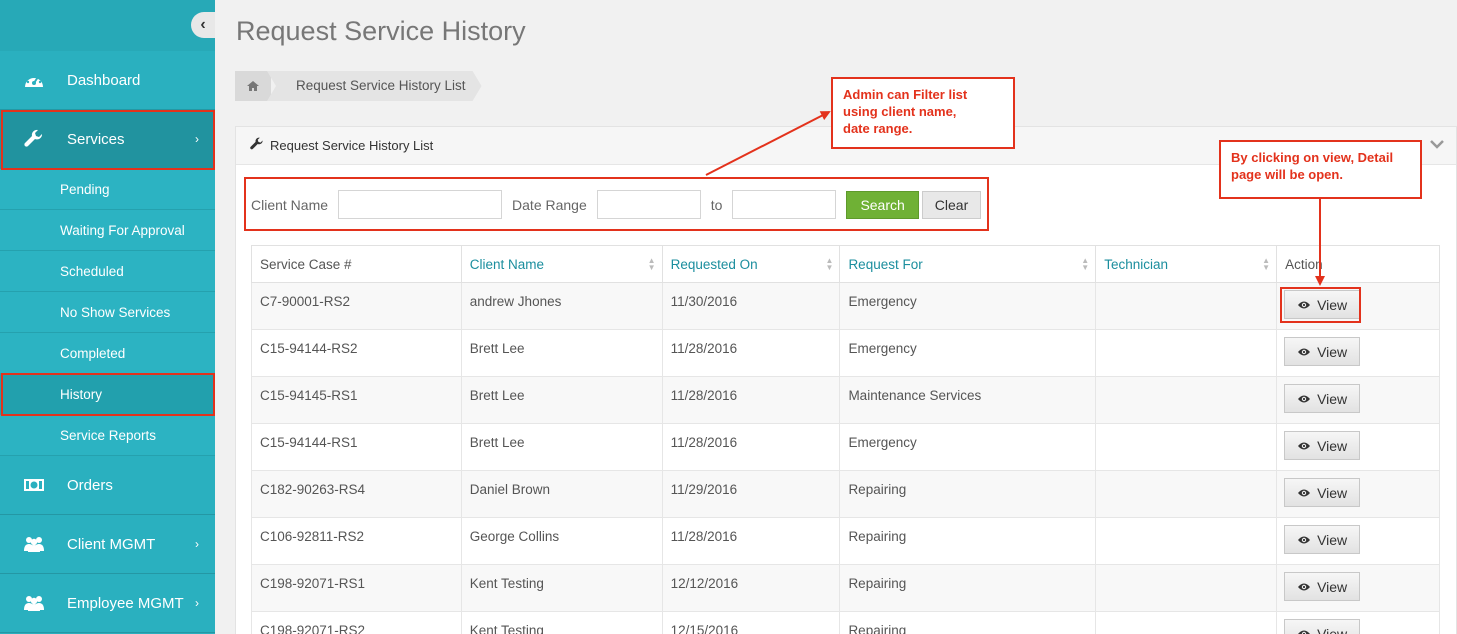 This screenshot has height=634, width=1457. Describe the element at coordinates (561, 264) in the screenshot. I see `col-client-name: Client Name ▲ ▼` at that location.